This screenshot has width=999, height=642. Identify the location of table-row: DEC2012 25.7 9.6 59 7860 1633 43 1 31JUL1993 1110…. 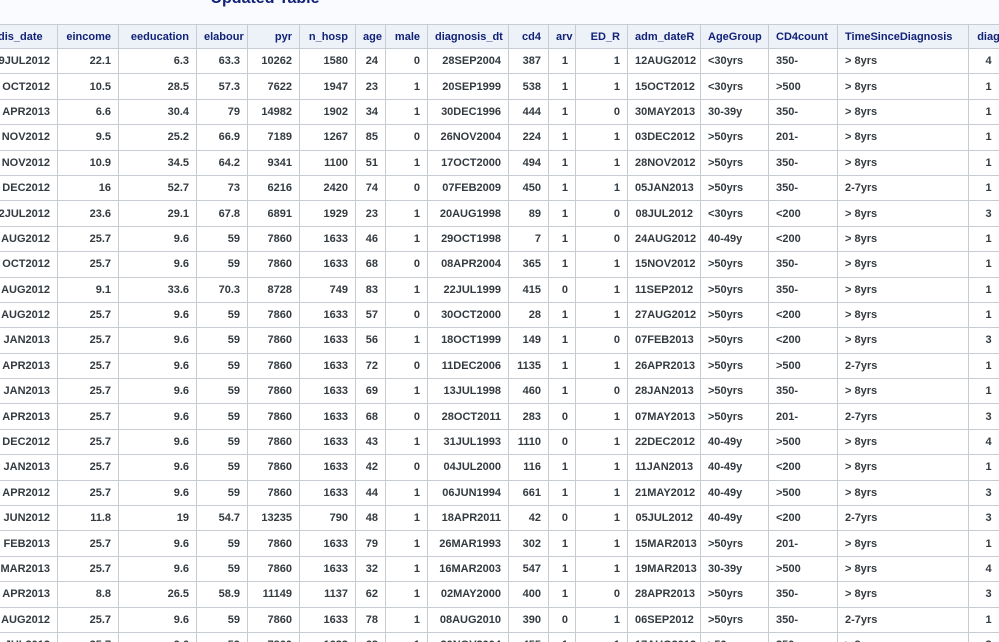
(499, 442).